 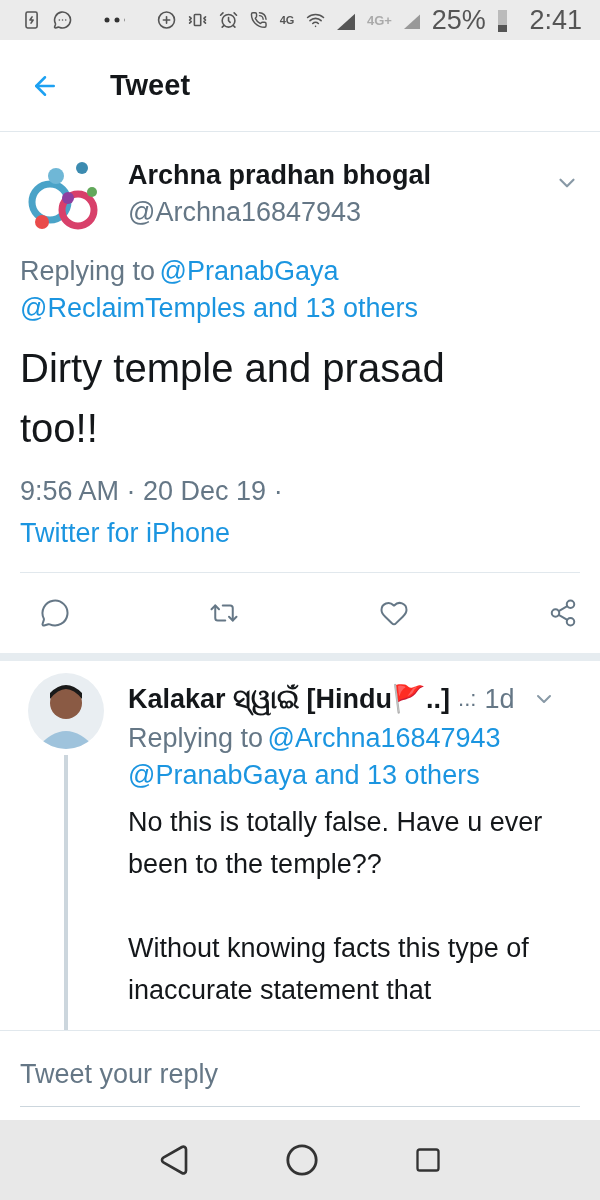 What do you see at coordinates (379, 20) in the screenshot?
I see `network-label: 4G+` at bounding box center [379, 20].